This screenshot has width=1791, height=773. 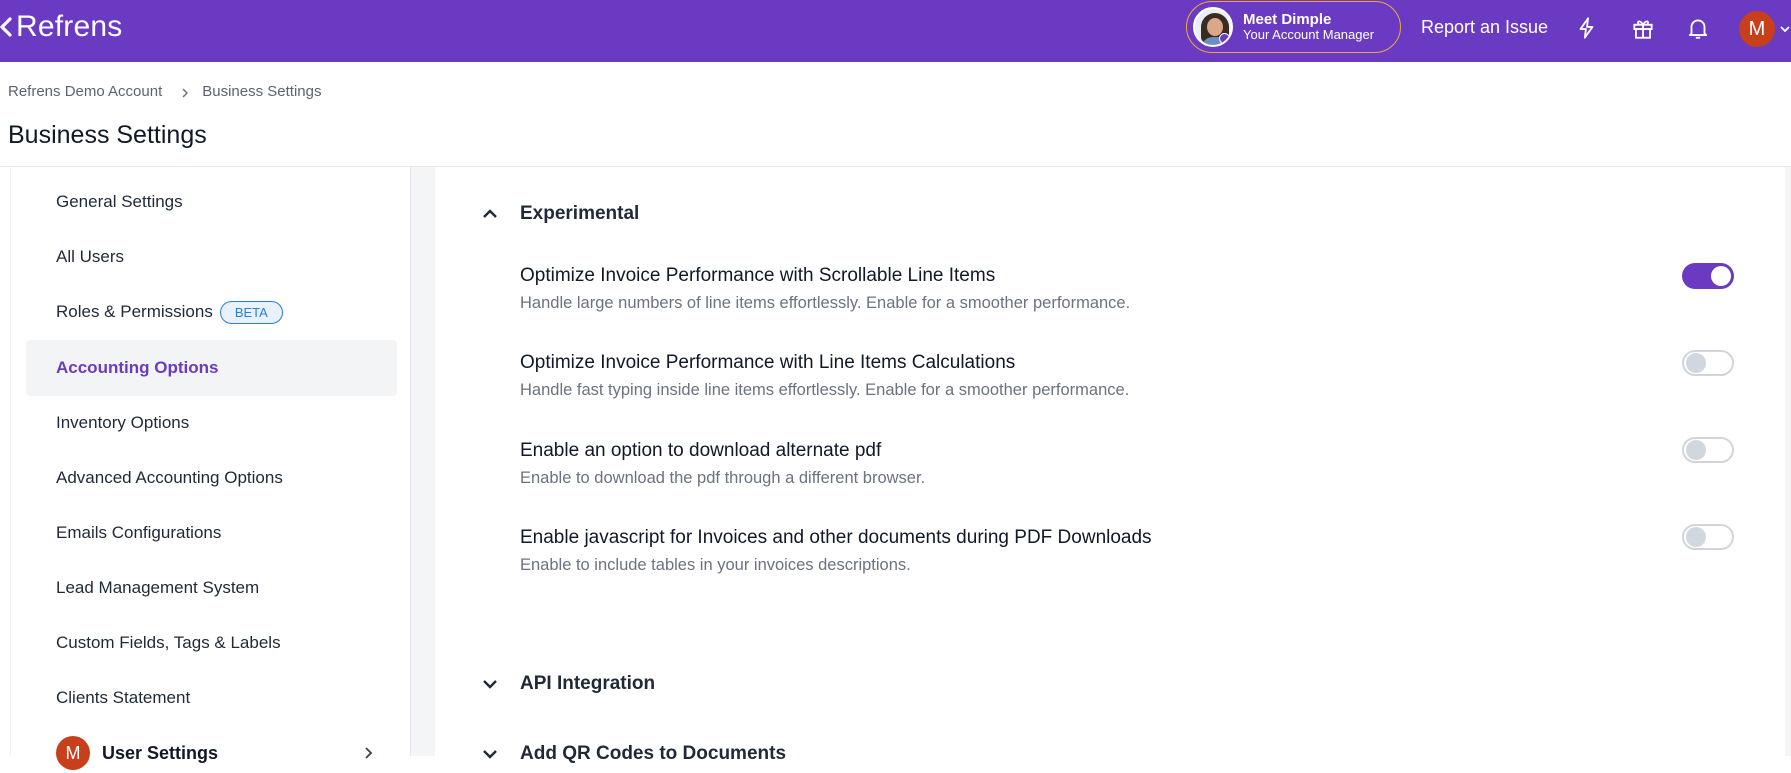 I want to click on user-settings-avatar: M, so click(x=73, y=753).